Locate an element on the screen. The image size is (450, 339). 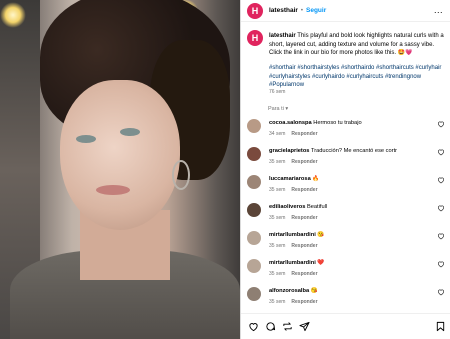
comment-text: Beatifull is located at coordinates (316, 207).